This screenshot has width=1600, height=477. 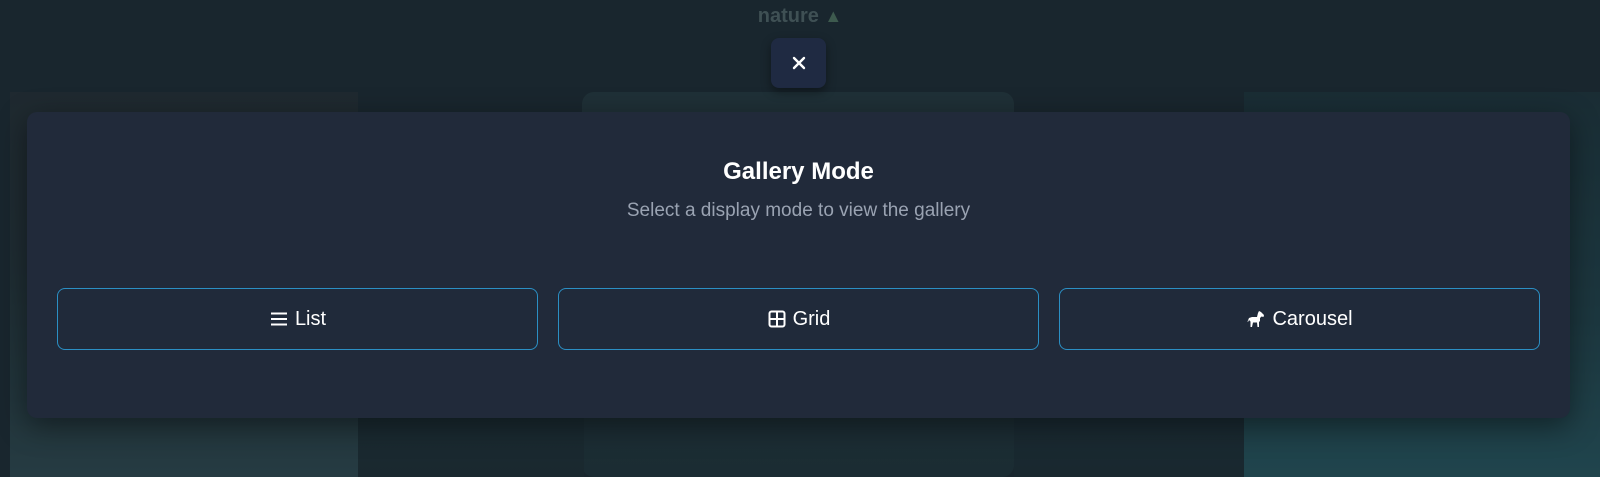 What do you see at coordinates (811, 318) in the screenshot?
I see `grid-mode-label: Grid` at bounding box center [811, 318].